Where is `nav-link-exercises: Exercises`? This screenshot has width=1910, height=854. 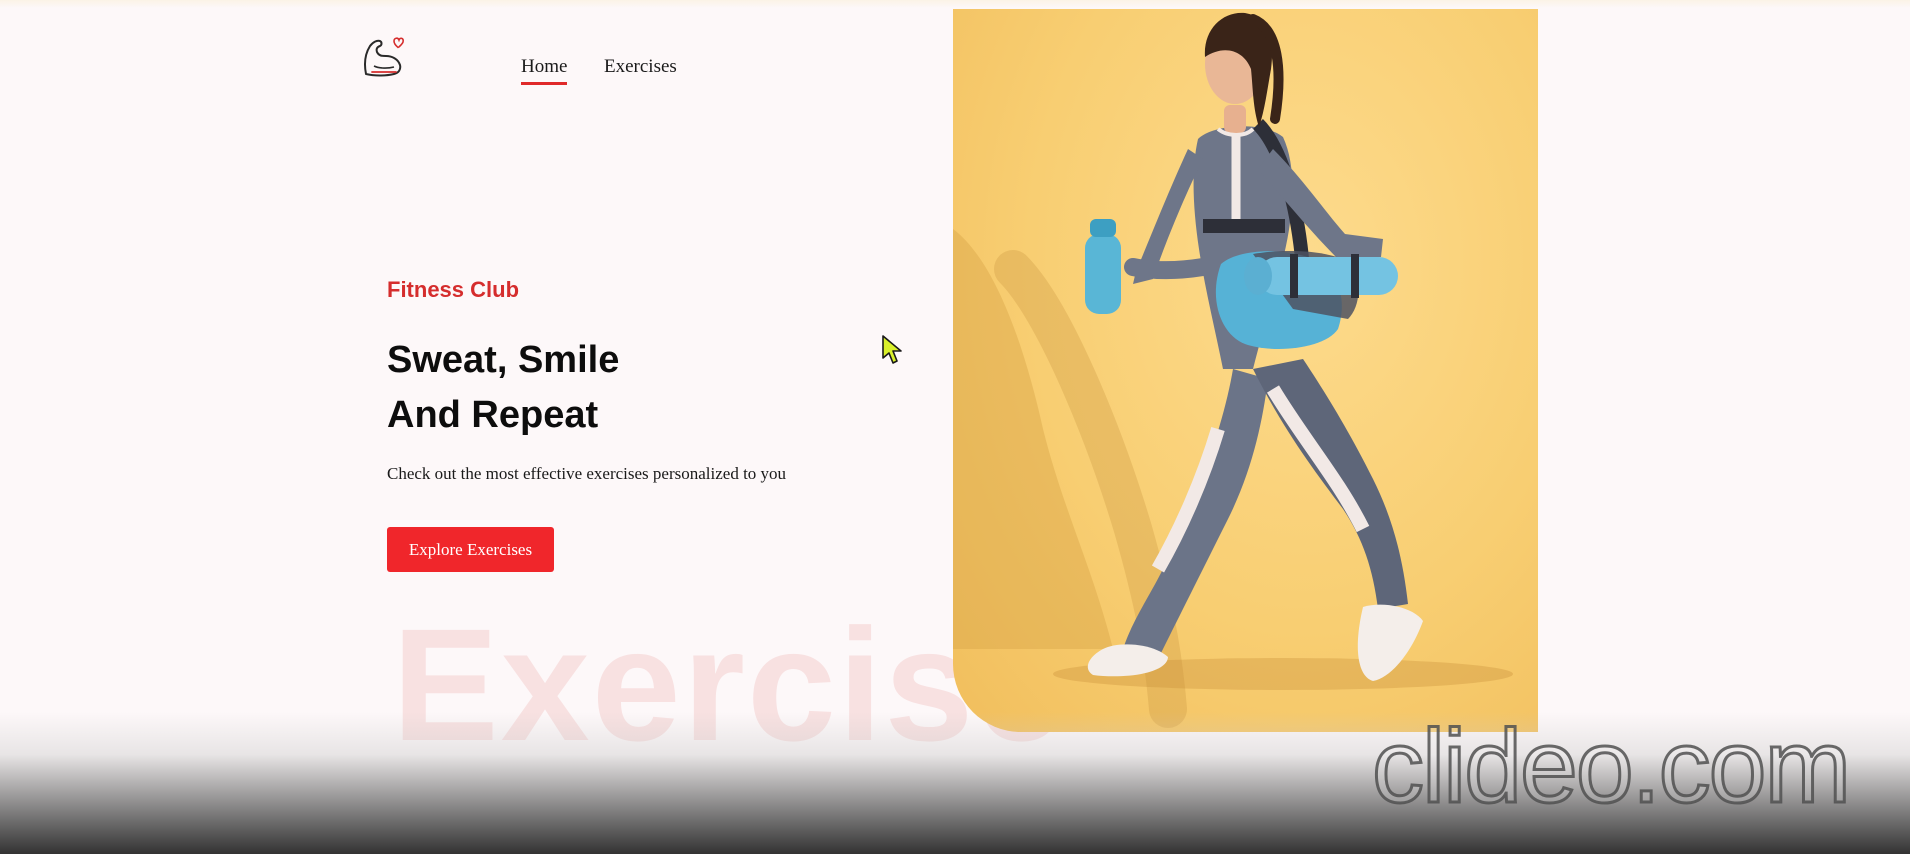
nav-link-exercises: Exercises is located at coordinates (640, 67).